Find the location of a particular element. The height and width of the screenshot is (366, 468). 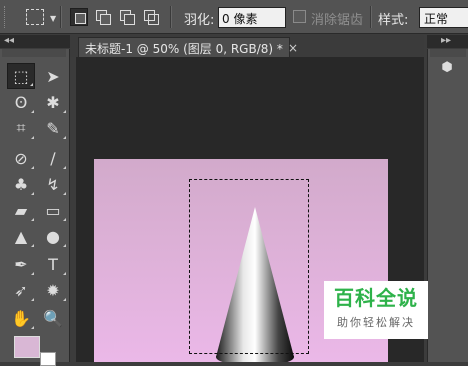

gradient-tool: ▭ is located at coordinates (53, 210).